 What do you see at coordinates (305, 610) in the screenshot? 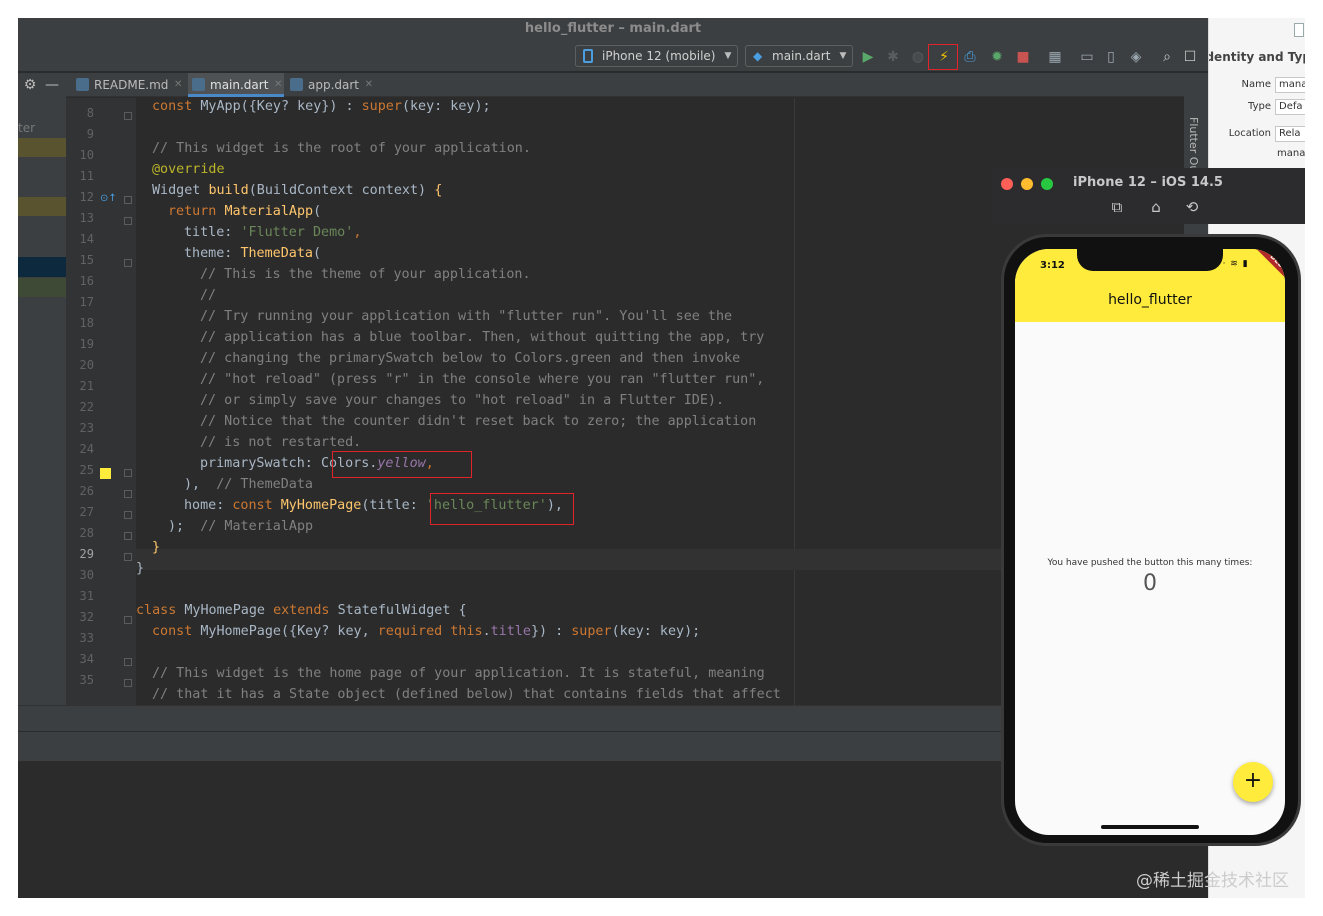
I see `code-token: extends` at bounding box center [305, 610].